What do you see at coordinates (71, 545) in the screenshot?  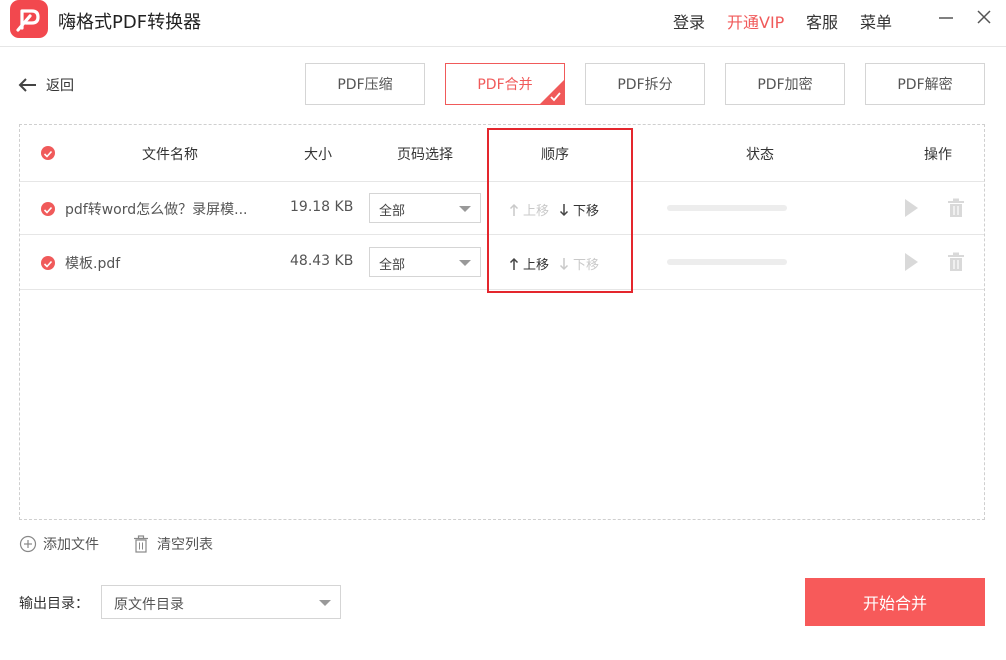 I see `add-file-label: 添加文件` at bounding box center [71, 545].